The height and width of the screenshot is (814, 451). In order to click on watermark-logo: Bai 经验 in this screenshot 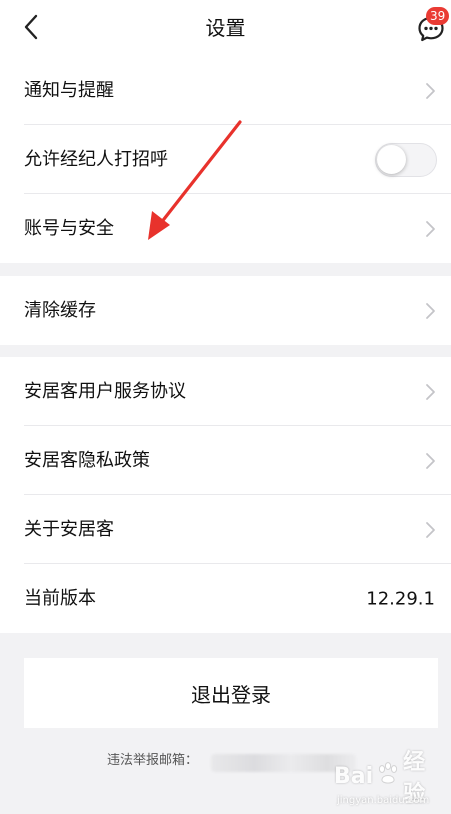, I will do `click(389, 778)`.